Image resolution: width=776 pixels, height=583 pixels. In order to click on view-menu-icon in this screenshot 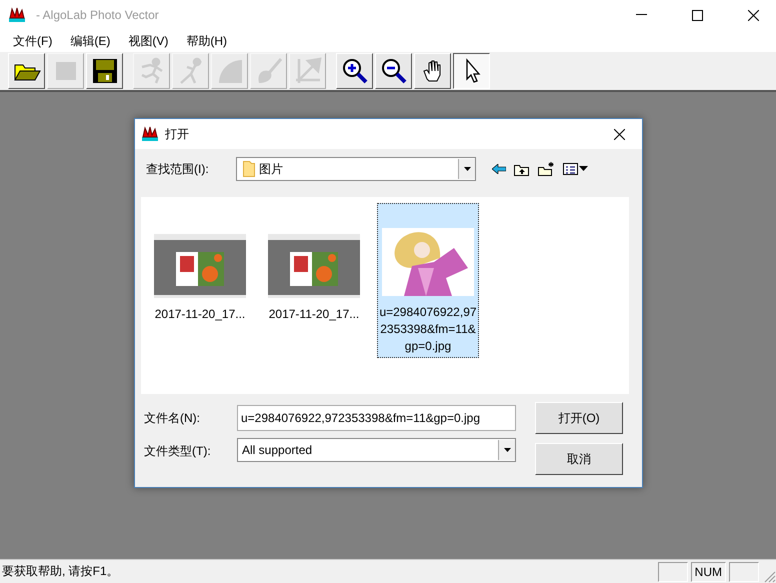, I will do `click(576, 169)`.